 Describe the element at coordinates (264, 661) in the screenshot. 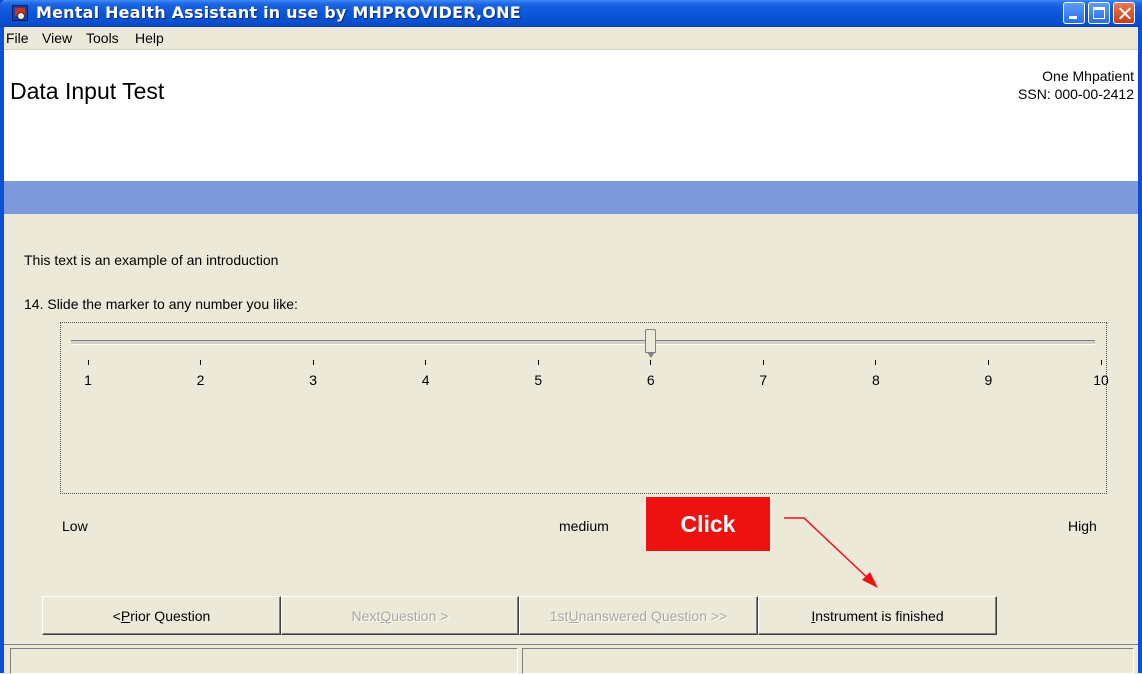

I see `status-pane-left` at that location.